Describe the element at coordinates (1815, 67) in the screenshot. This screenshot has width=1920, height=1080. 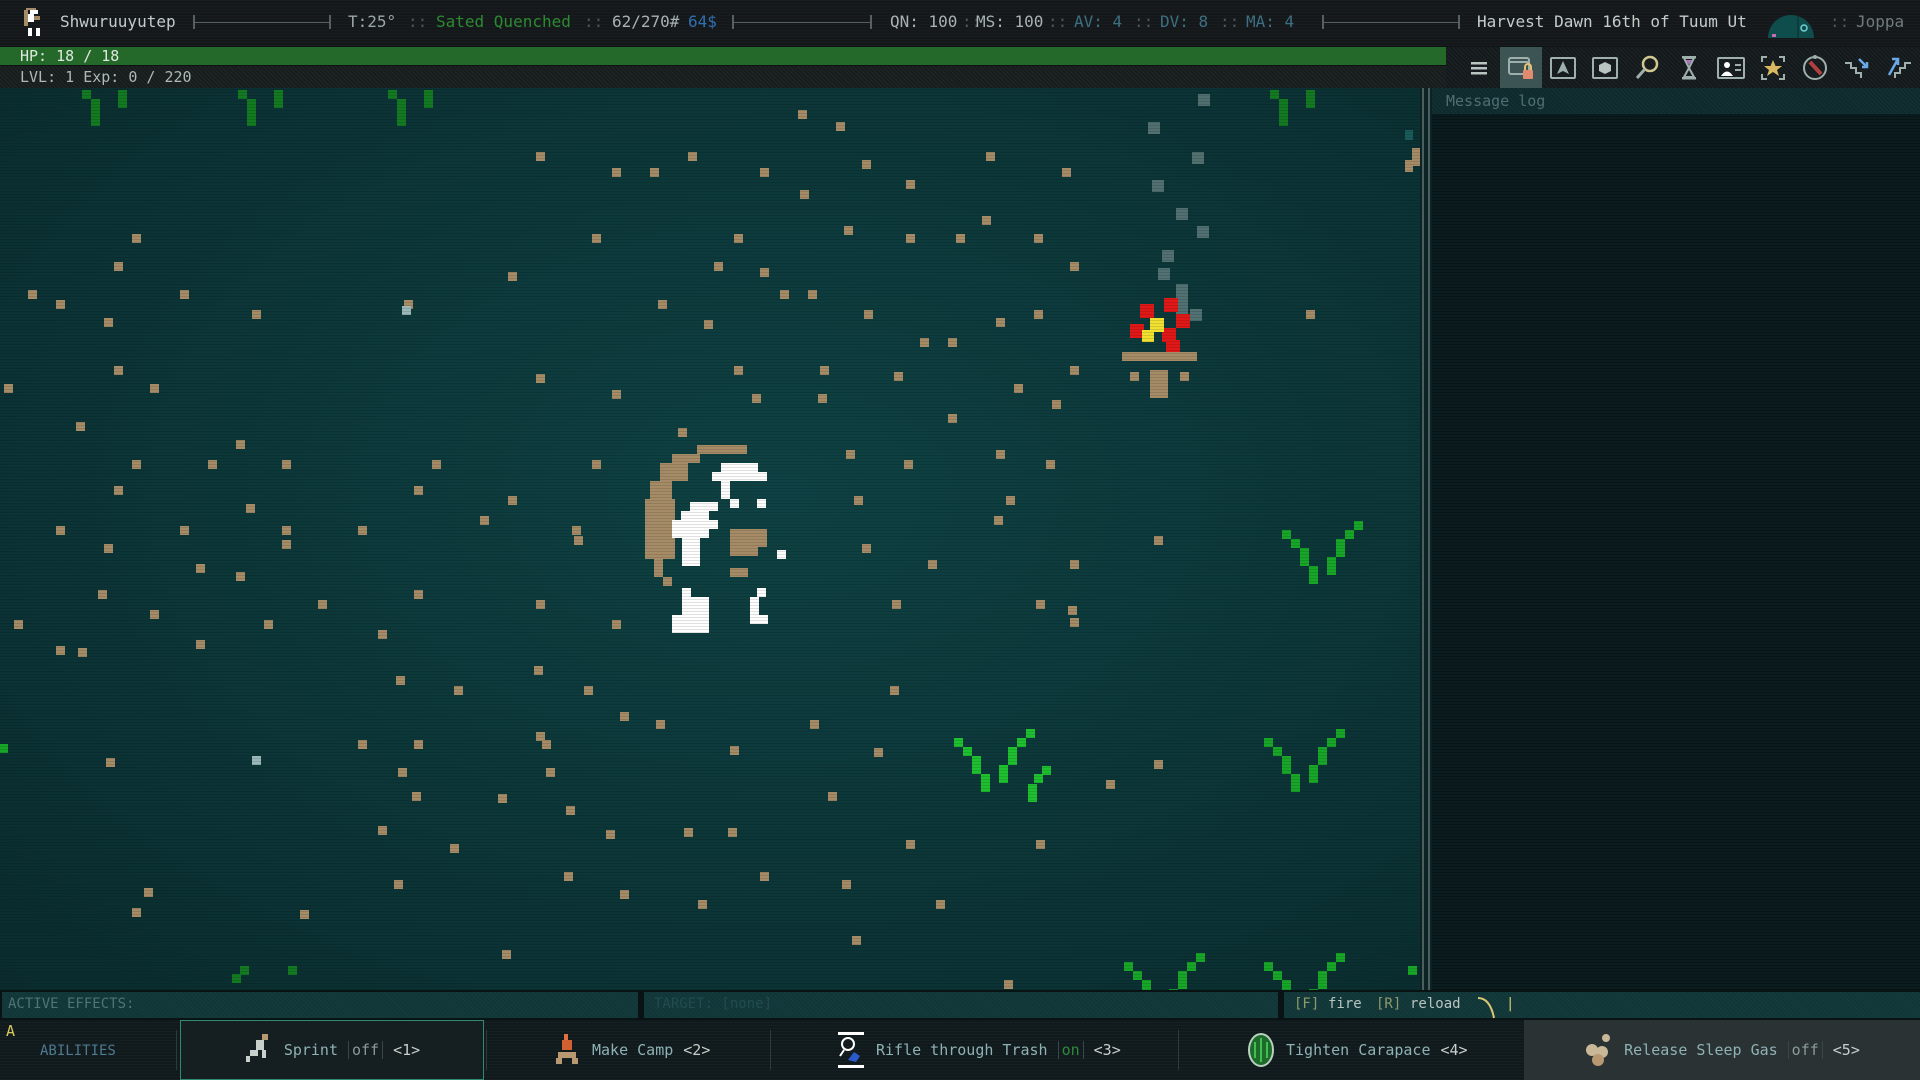
I see `auto-explore-button` at that location.